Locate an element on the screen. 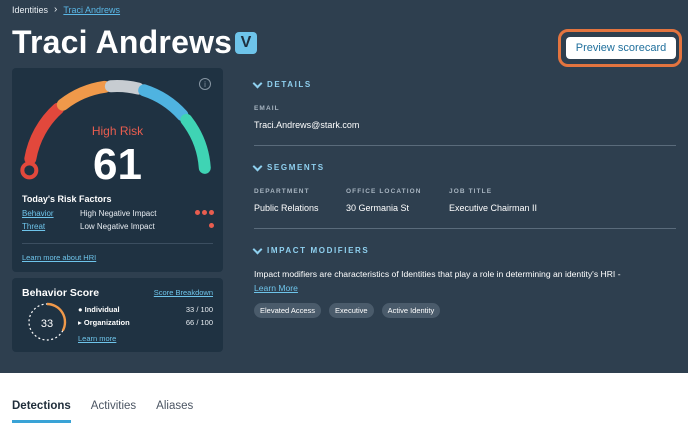 This screenshot has height=428, width=688. details-heading: DETAILS is located at coordinates (289, 84).